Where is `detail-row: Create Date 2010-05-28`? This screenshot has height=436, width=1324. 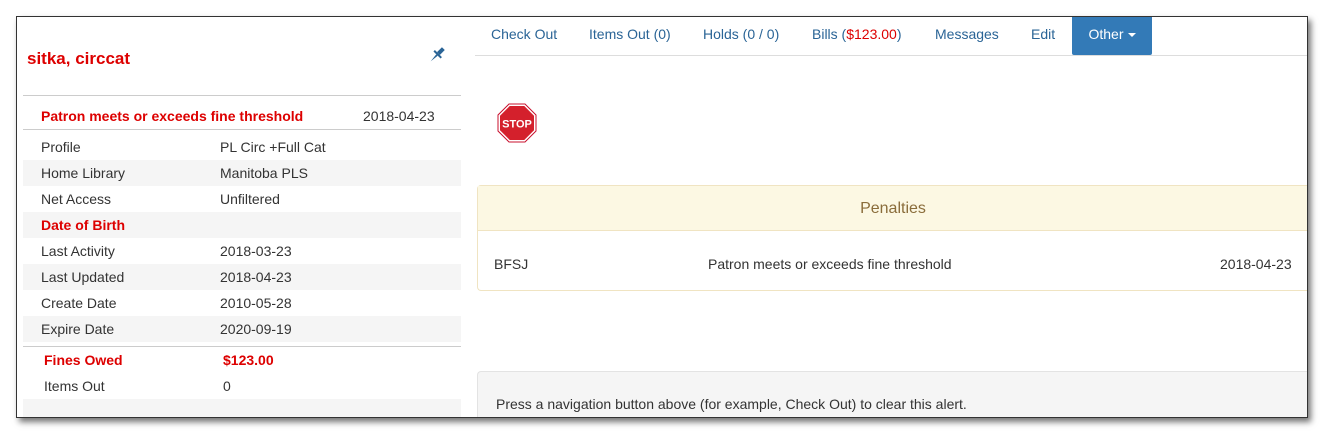
detail-row: Create Date 2010-05-28 is located at coordinates (242, 303).